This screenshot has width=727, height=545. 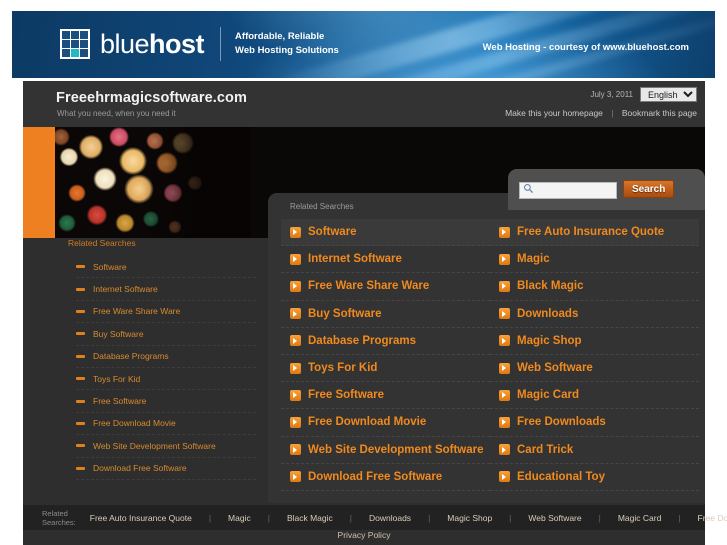 I want to click on result-item-label: Web Site Development Software, so click(x=396, y=449).